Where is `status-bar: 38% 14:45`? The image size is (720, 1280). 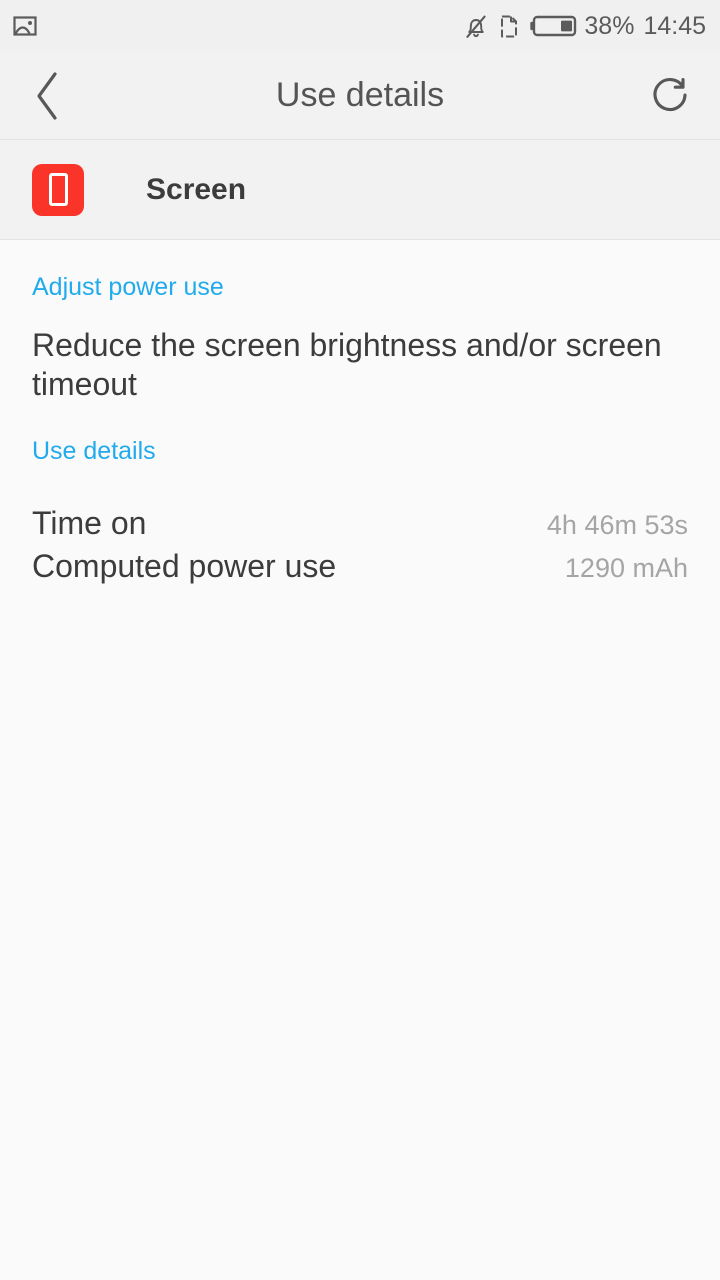
status-bar: 38% 14:45 is located at coordinates (360, 26).